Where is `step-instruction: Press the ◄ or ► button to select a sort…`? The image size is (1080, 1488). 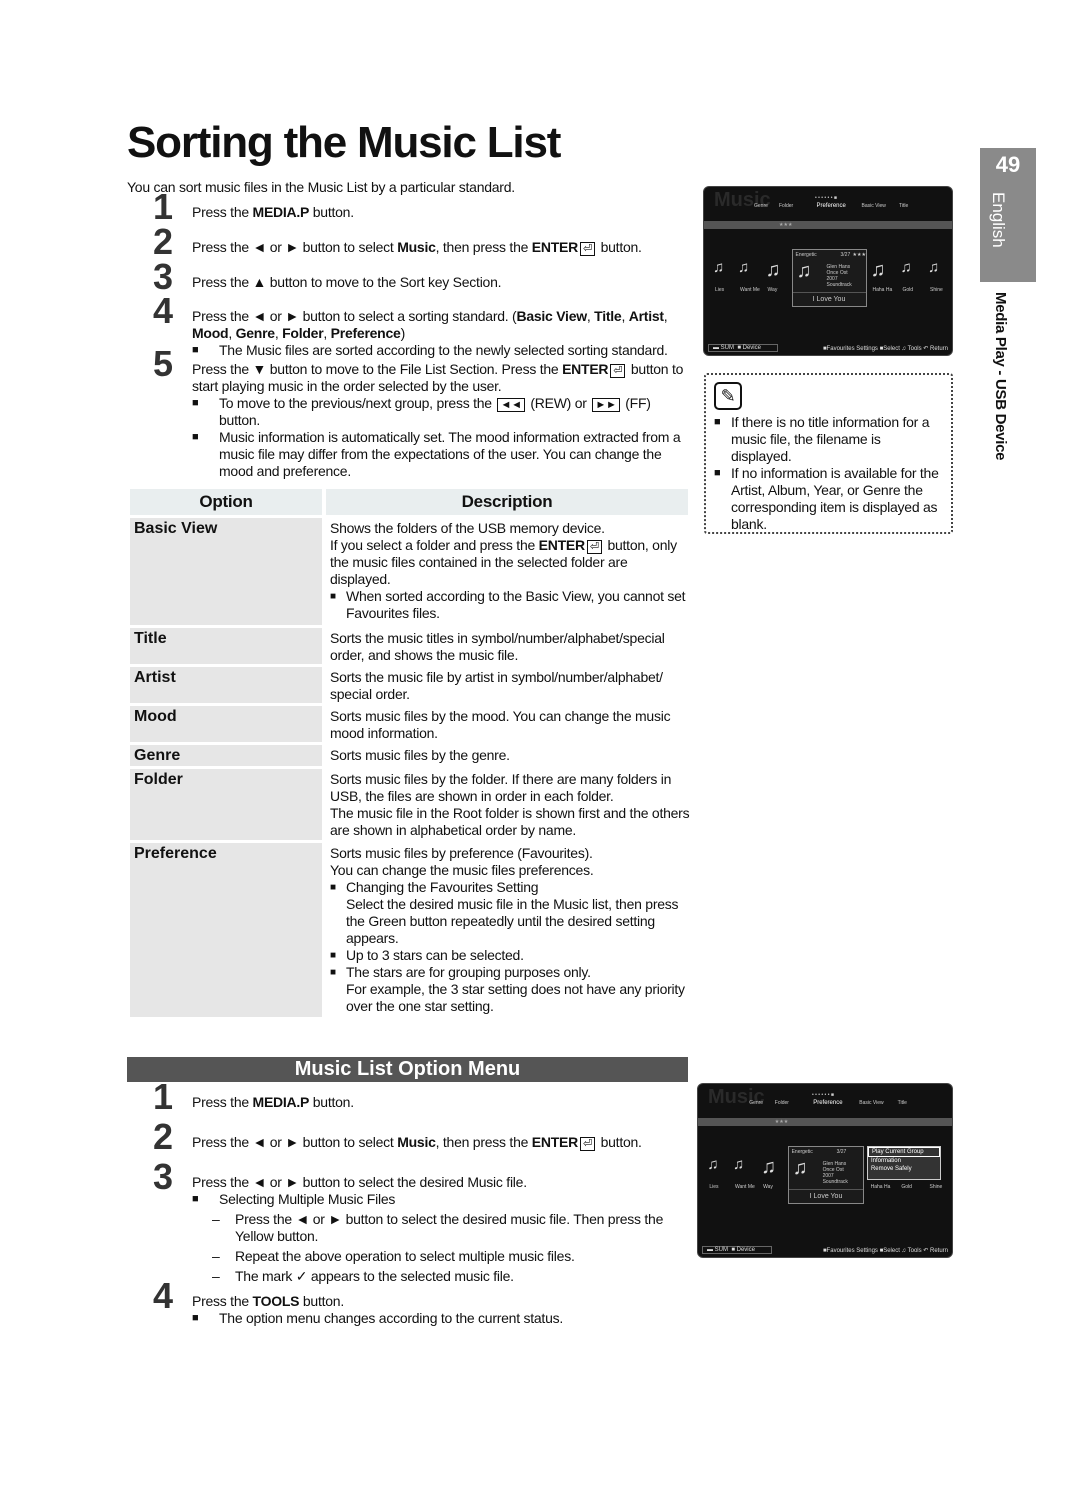 step-instruction: Press the ◄ or ► button to select a sort… is located at coordinates (440, 325).